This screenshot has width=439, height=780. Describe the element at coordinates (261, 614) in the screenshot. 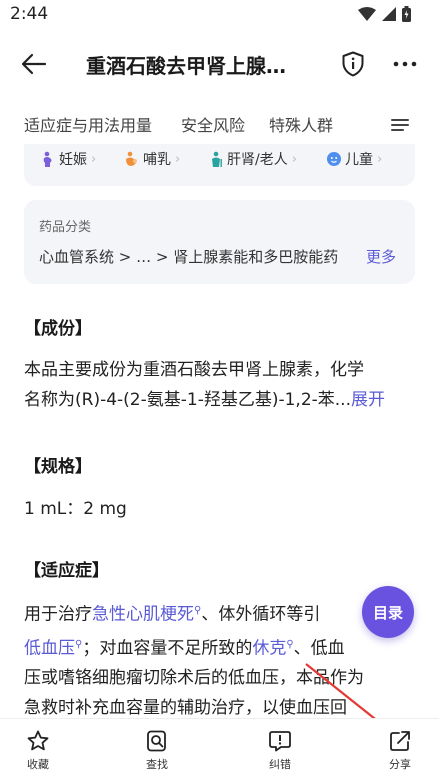

I see `indication-text-segment: 、体外循环等引` at that location.